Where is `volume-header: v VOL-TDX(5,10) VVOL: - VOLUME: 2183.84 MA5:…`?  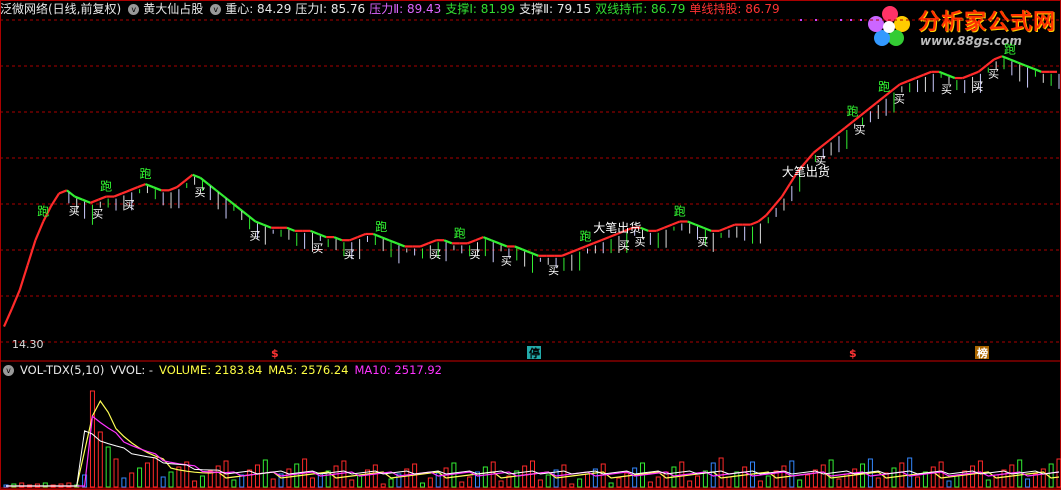 volume-header: v VOL-TDX(5,10) VVOL: - VOLUME: 2183.84 MA5:… is located at coordinates (530, 370).